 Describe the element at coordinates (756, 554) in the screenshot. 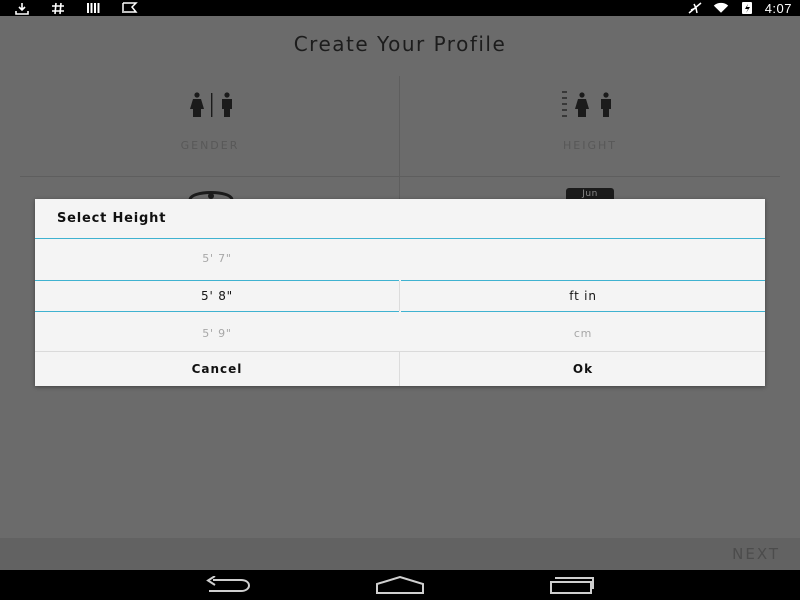

I see `next-button: NEXT` at that location.